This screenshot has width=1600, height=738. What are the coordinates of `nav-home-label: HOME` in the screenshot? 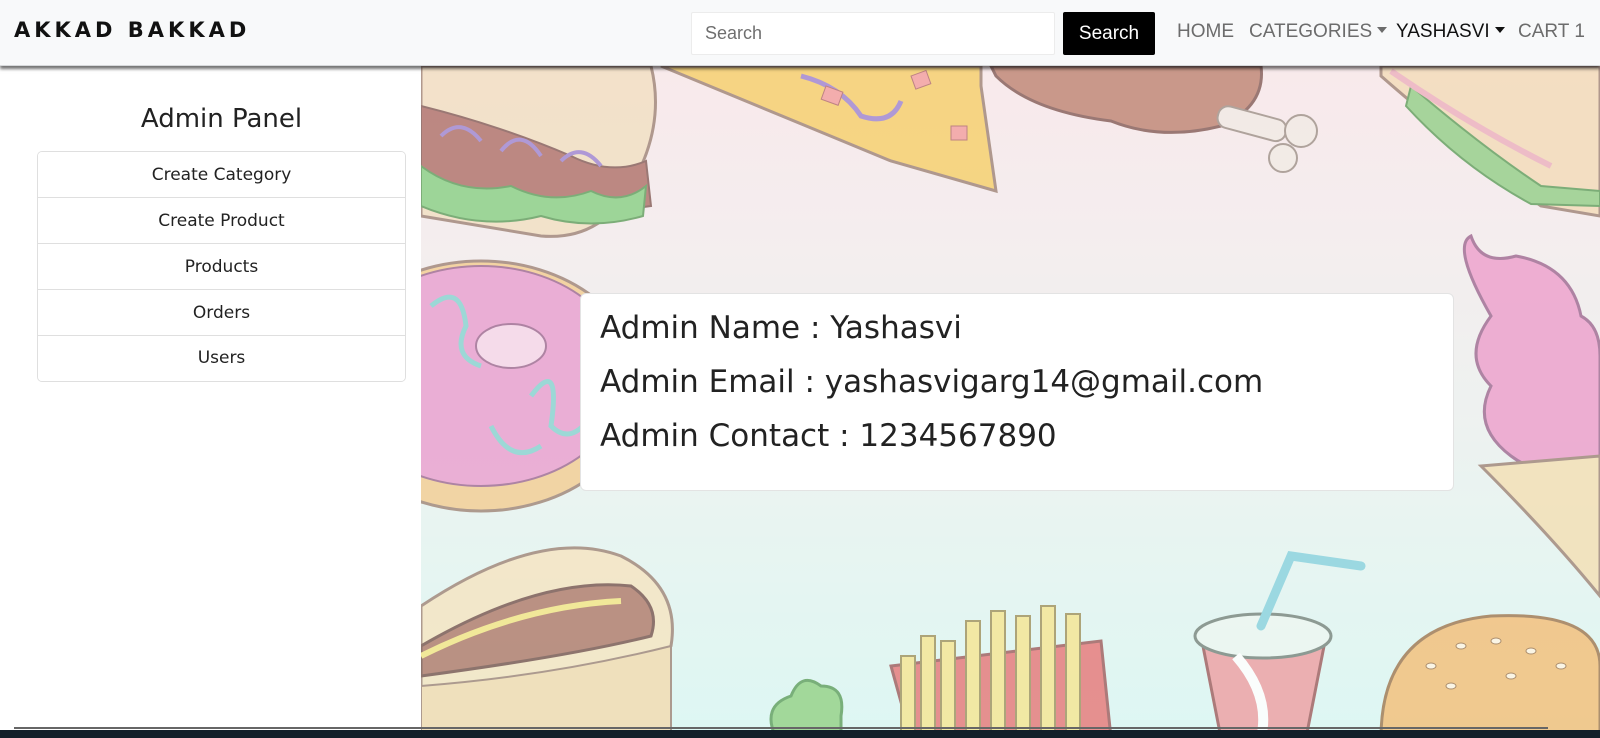 It's located at (1205, 31).